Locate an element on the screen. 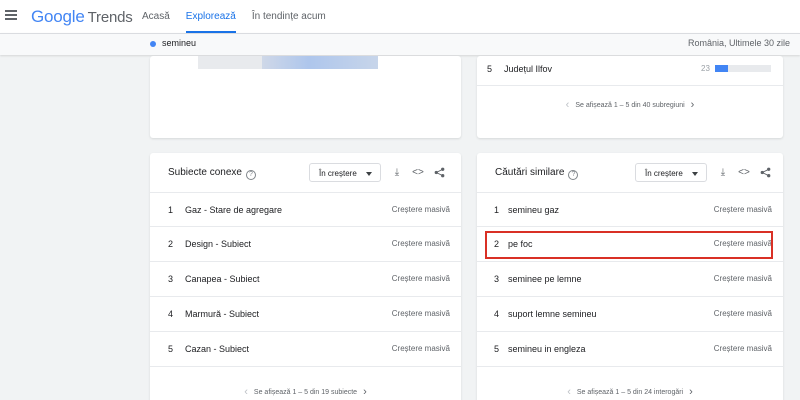  list-item-label: Cazan - Subiect is located at coordinates (217, 349).